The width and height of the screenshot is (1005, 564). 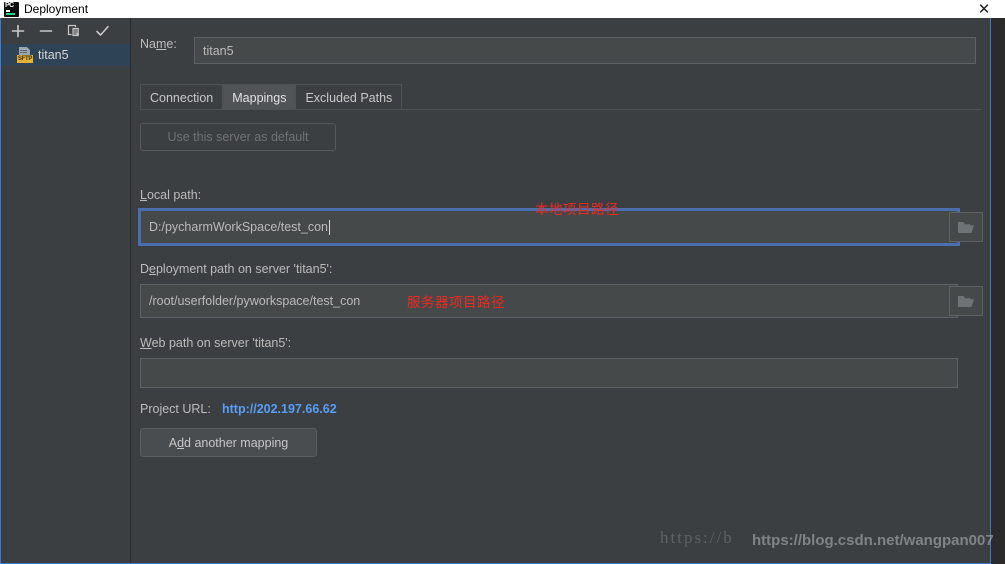 I want to click on name-label: Name:, so click(x=158, y=44).